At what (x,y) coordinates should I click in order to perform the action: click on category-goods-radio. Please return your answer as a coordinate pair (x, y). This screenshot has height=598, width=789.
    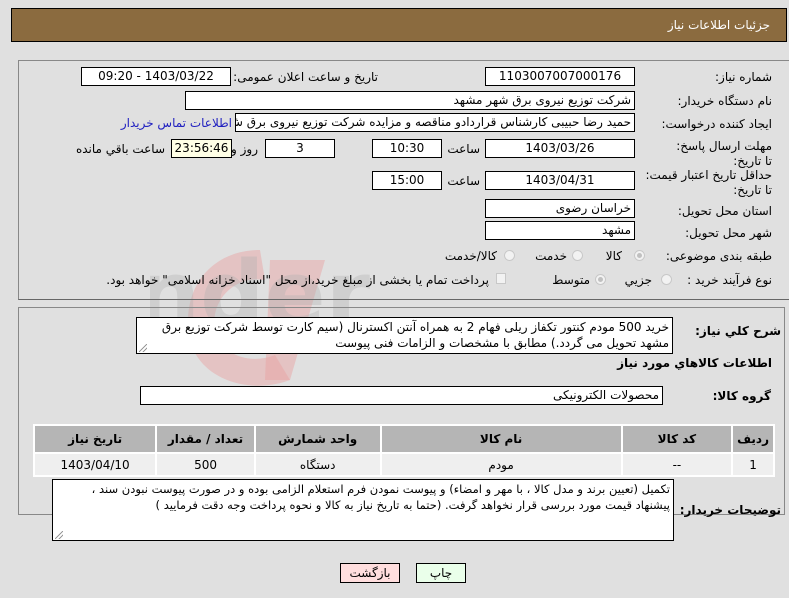
    Looking at the image, I should click on (639, 255).